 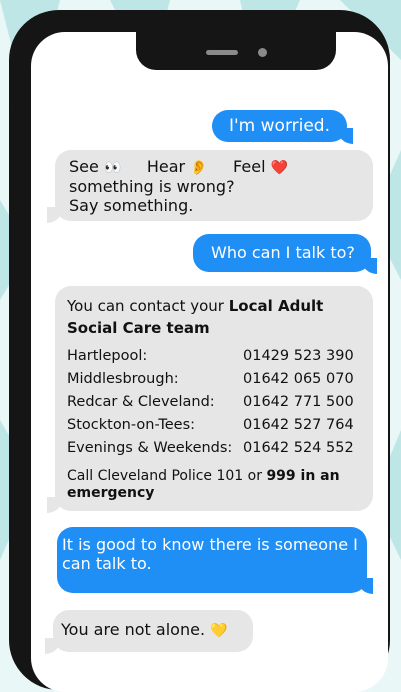 I want to click on contact-row: Redcar & Cleveland: 01642 771 500, so click(x=210, y=401).